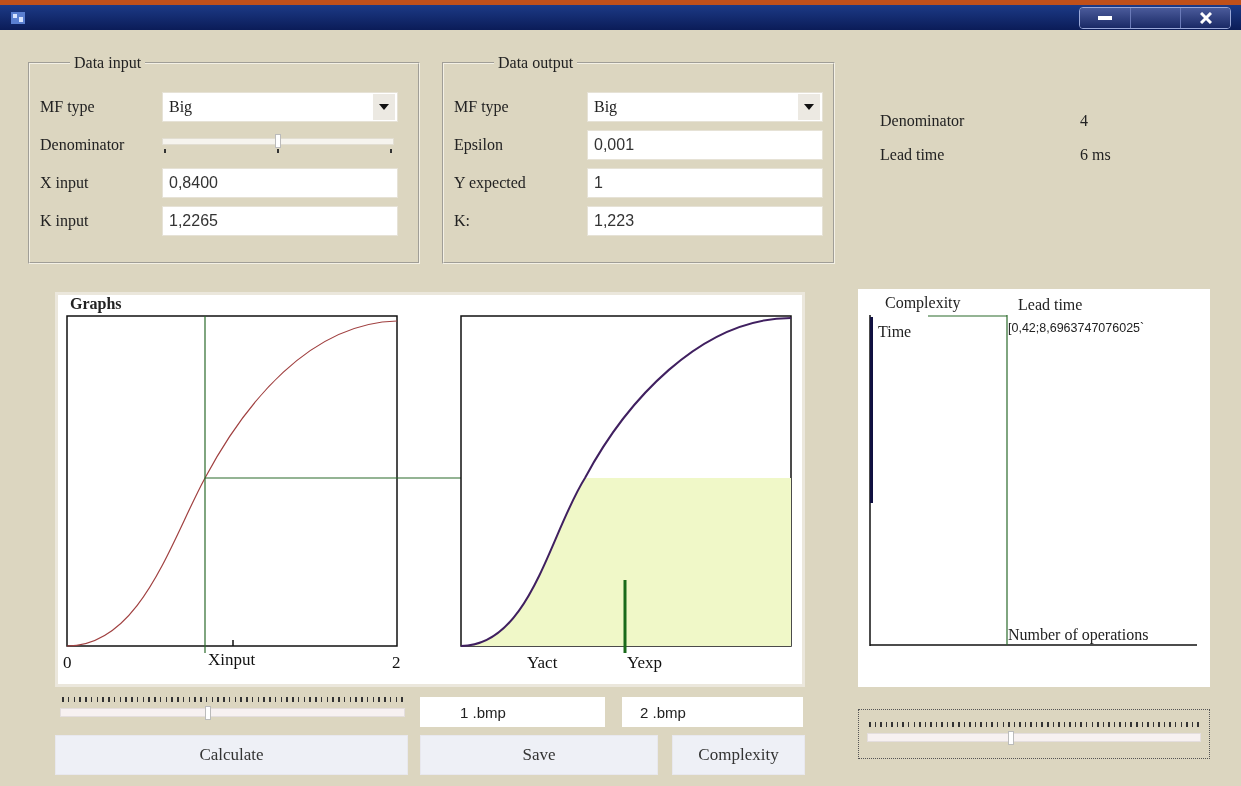 This screenshot has height=786, width=1241. Describe the element at coordinates (923, 302) in the screenshot. I see `chart-header: Complexity` at that location.